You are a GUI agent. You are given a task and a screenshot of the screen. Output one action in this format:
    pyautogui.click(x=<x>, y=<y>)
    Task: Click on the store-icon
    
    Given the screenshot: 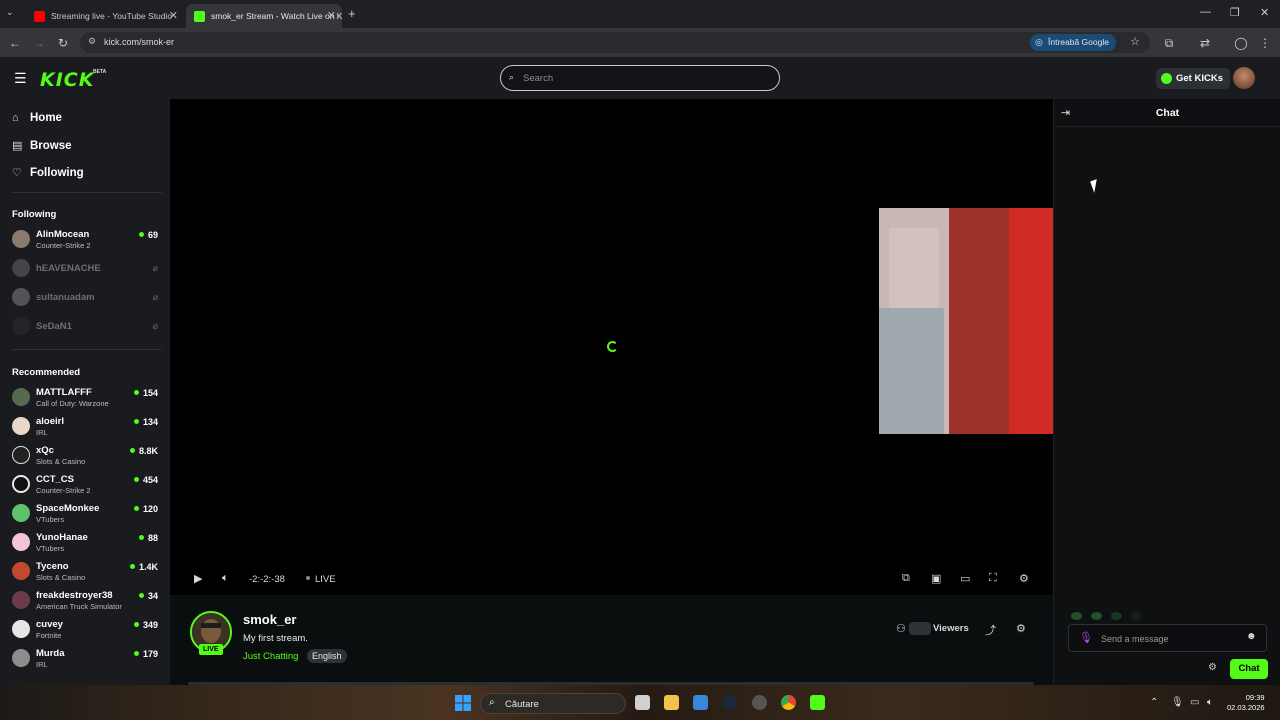 What is the action you would take?
    pyautogui.click(x=700, y=702)
    